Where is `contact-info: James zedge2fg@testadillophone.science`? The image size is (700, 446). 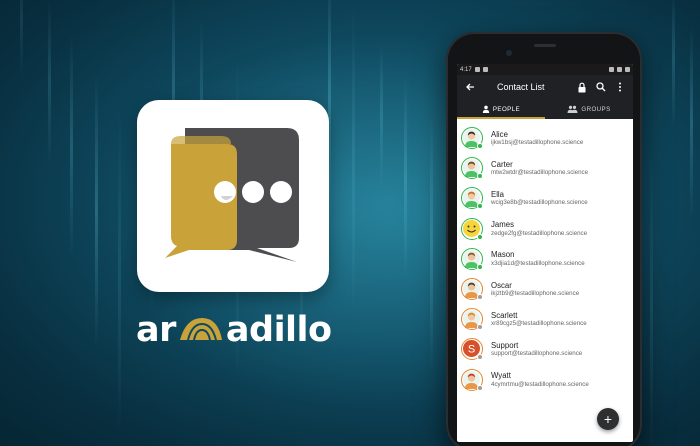
contact-info: James zedge2fg@testadillophone.science is located at coordinates (539, 228).